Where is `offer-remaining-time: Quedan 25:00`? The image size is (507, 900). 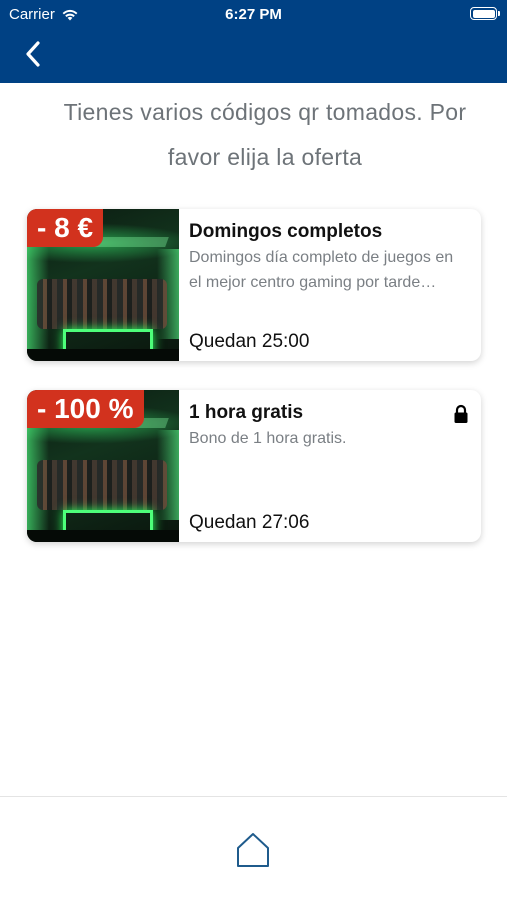 offer-remaining-time: Quedan 25:00 is located at coordinates (249, 341).